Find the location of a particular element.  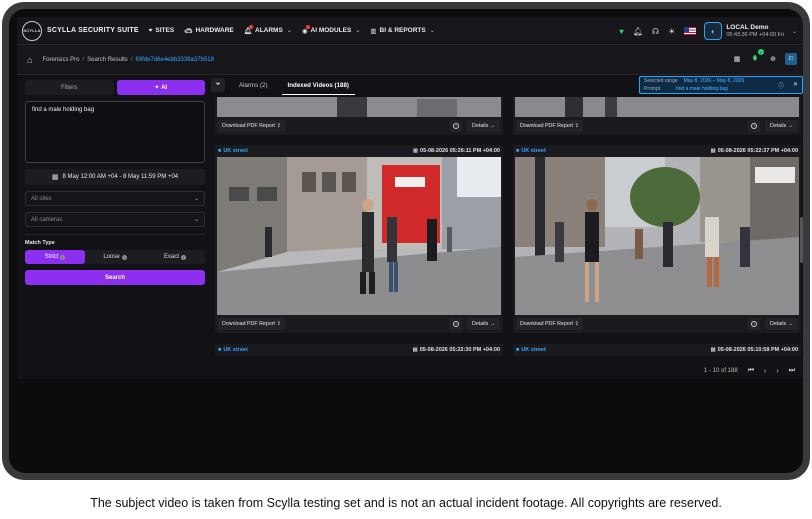

pagination-range: 1 - 10 of 188 is located at coordinates (720, 371).